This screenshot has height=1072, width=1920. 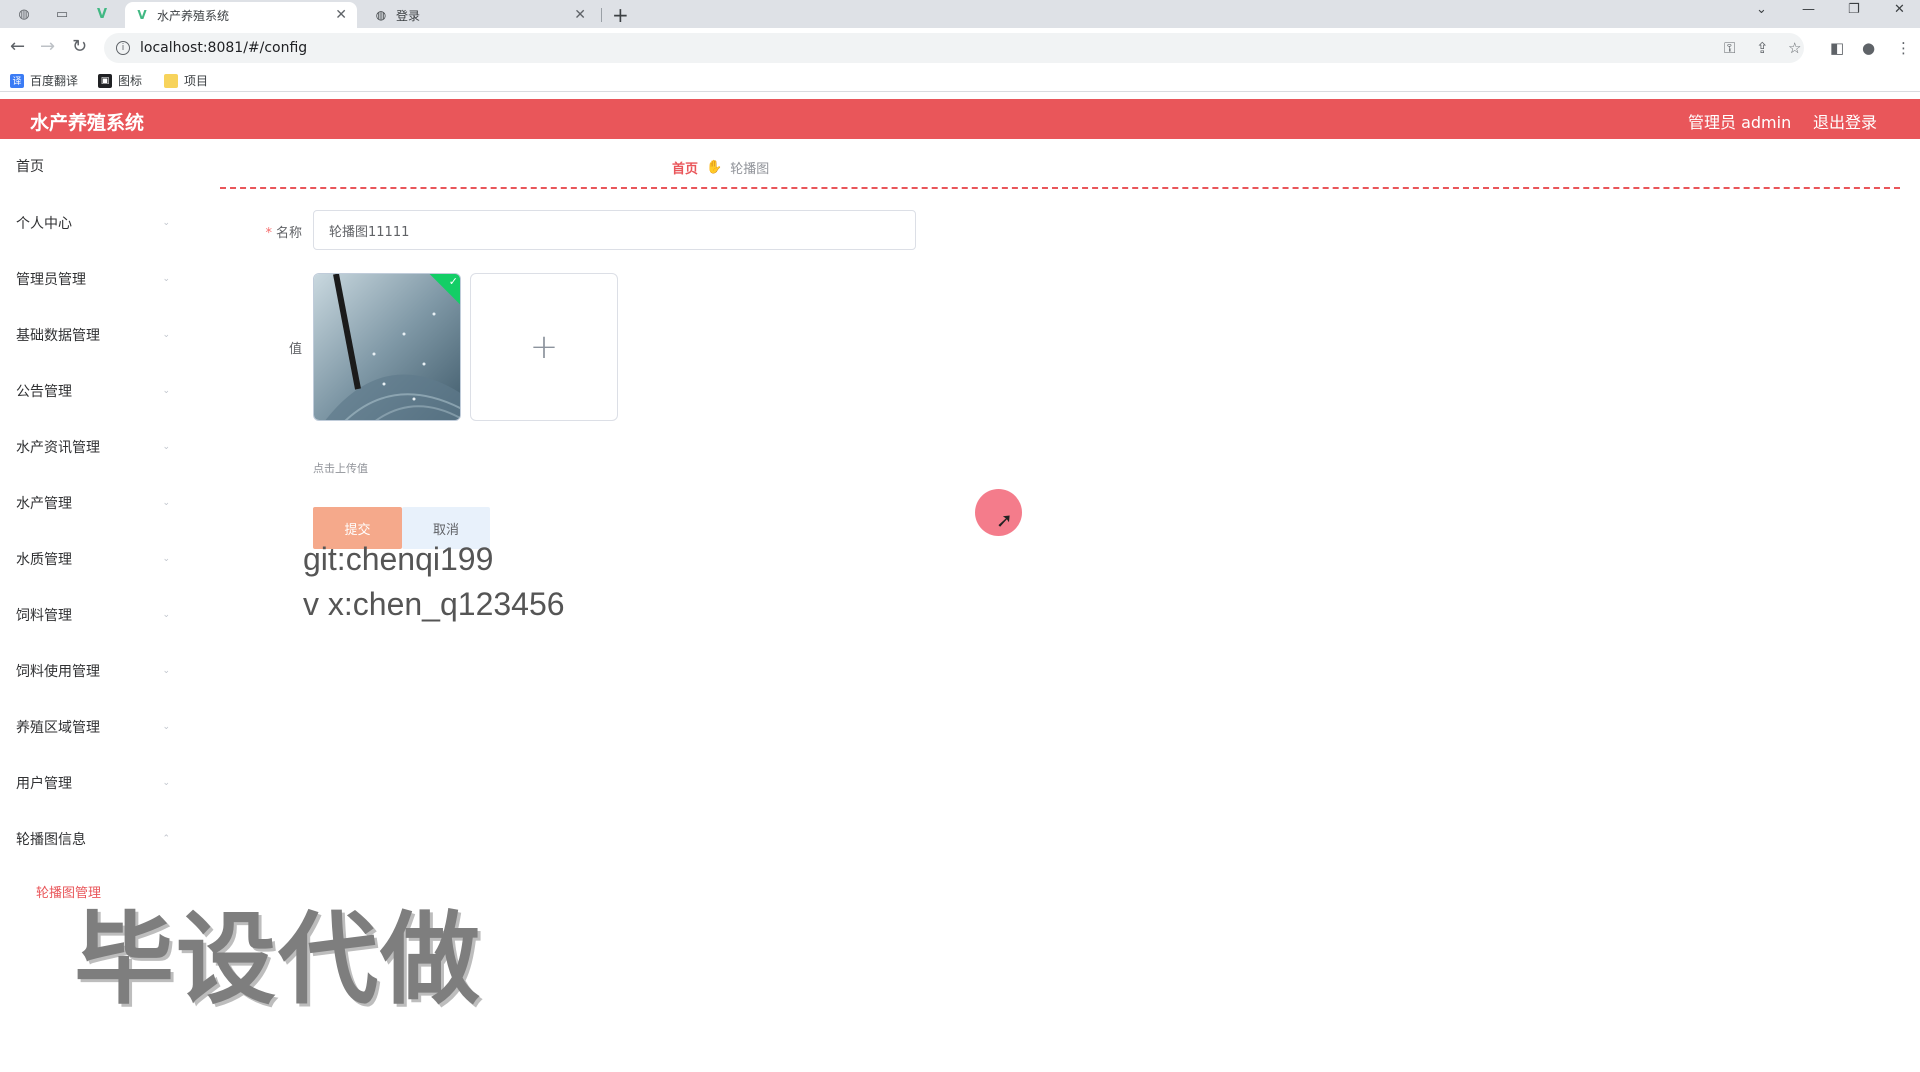 I want to click on mouse-cursor-icon: ➚, so click(x=1004, y=520).